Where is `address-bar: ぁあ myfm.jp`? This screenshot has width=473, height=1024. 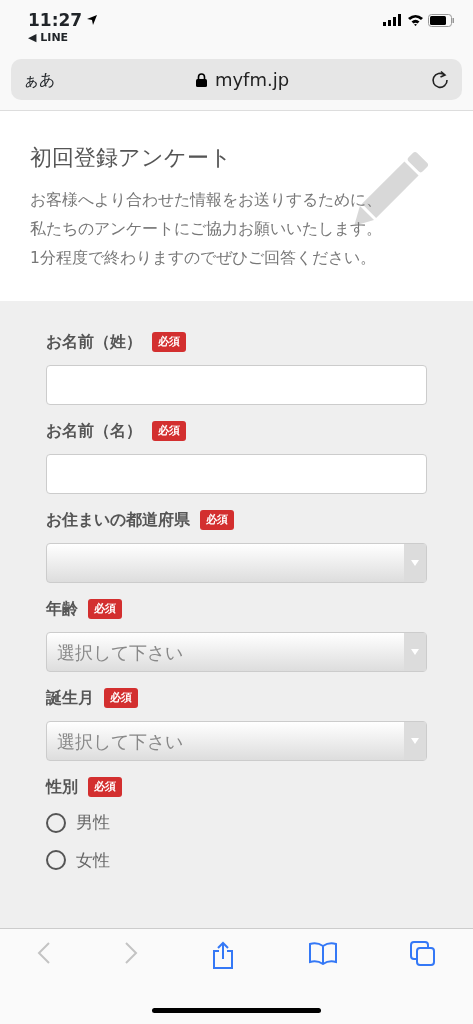
address-bar: ぁあ myfm.jp is located at coordinates (236, 79).